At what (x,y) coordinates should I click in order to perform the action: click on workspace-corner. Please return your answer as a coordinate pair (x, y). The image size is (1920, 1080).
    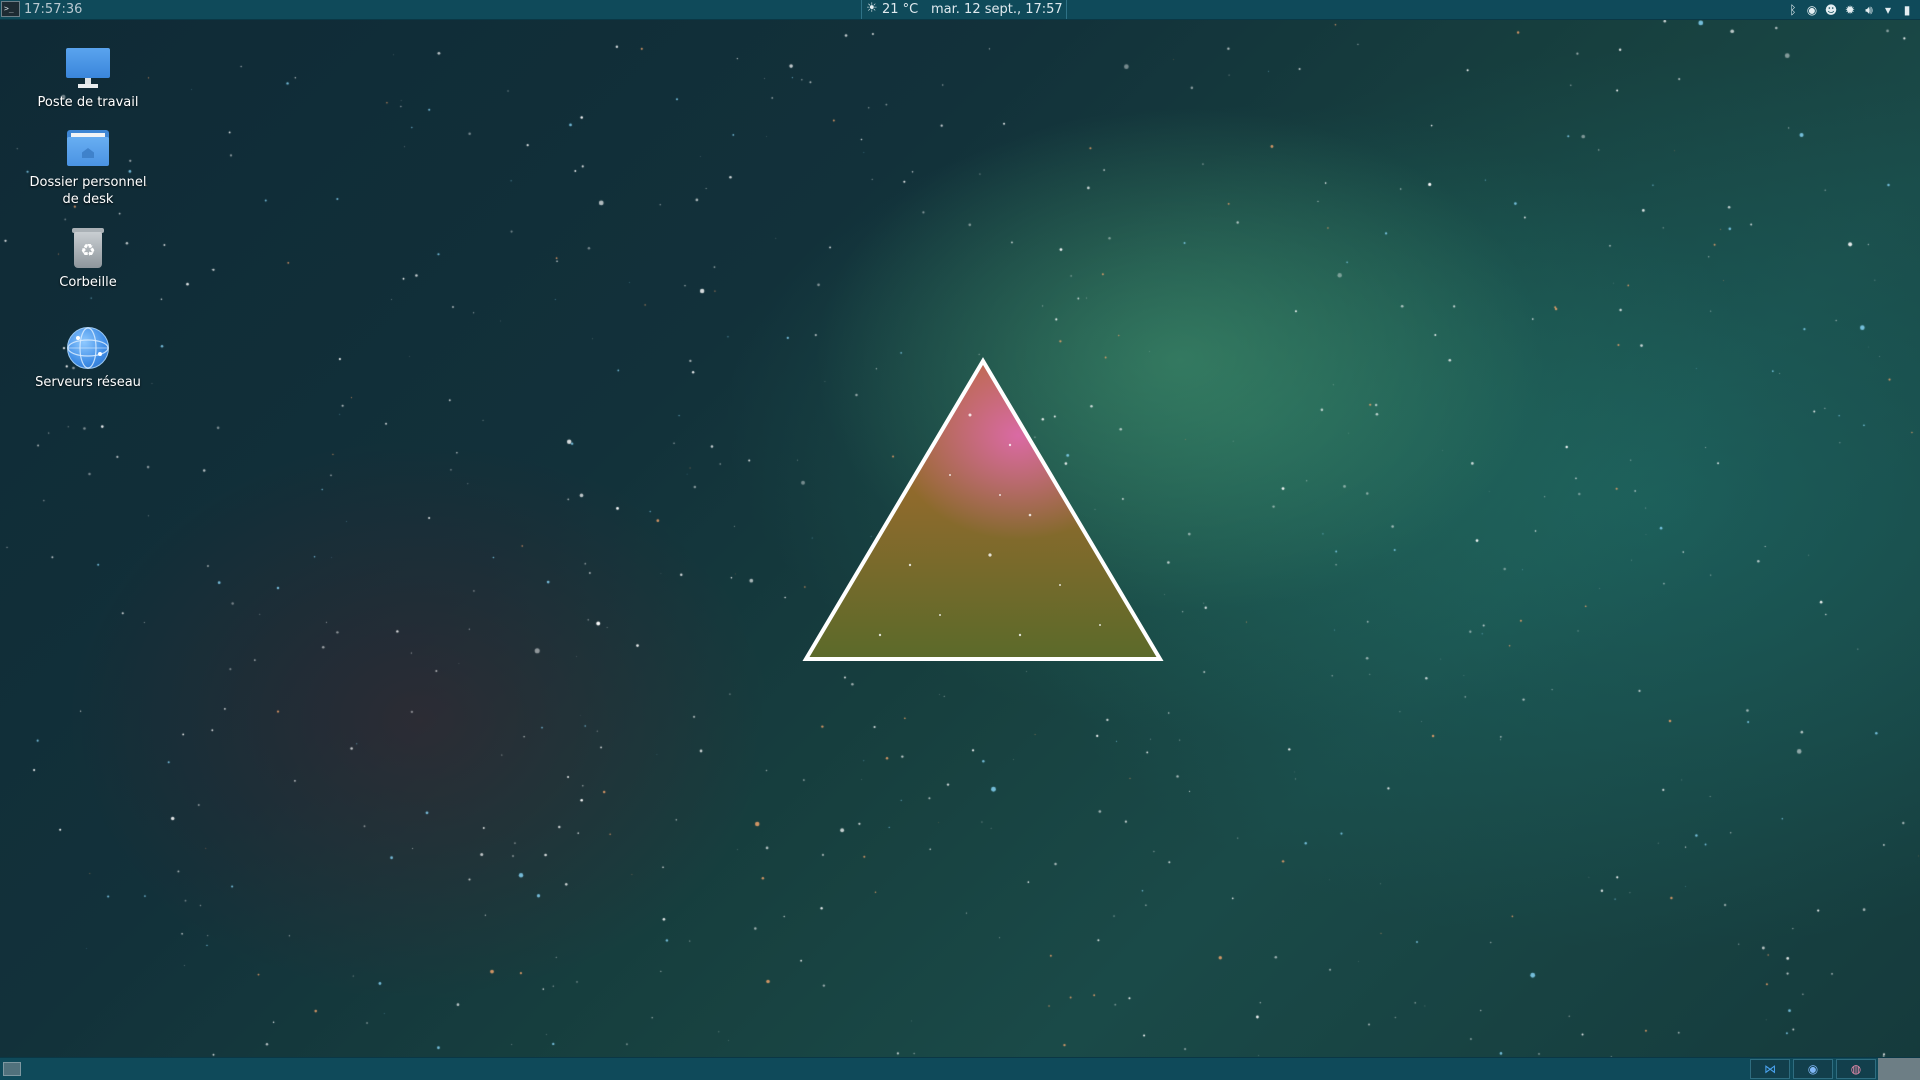
    Looking at the image, I should click on (1899, 1069).